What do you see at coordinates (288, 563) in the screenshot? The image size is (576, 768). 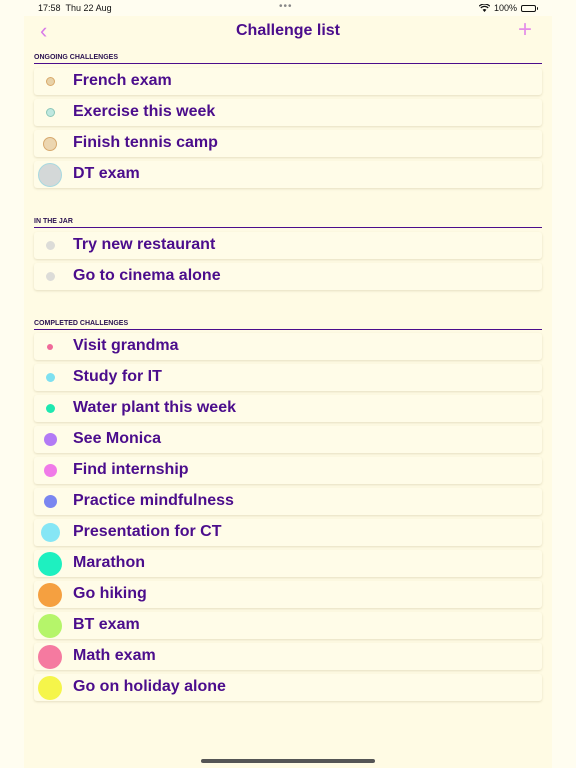 I see `challenge-row: Marathon` at bounding box center [288, 563].